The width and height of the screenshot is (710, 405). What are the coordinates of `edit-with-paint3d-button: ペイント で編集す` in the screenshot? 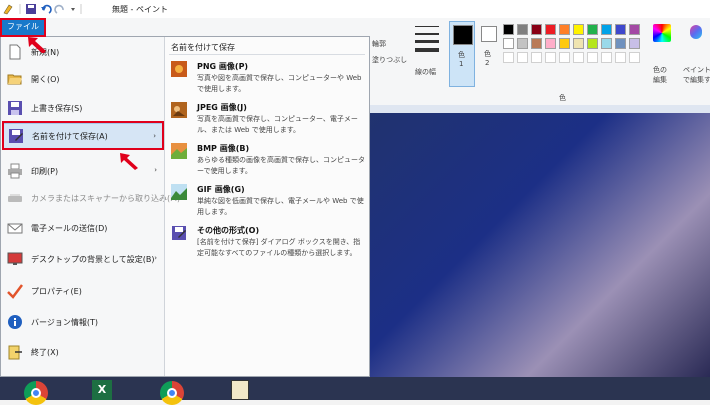 It's located at (695, 54).